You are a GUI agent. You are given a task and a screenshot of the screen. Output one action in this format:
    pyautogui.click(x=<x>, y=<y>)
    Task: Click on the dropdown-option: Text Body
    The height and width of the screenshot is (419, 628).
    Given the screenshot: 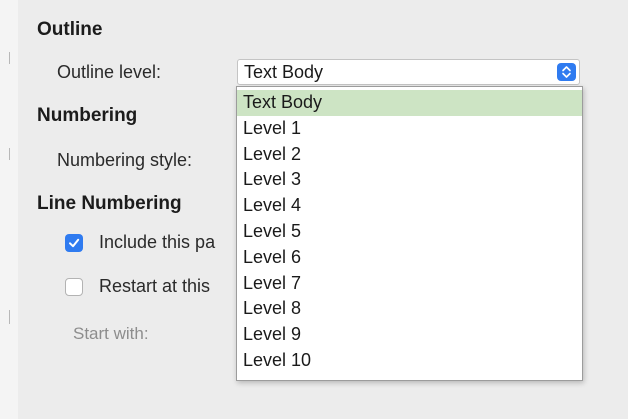 What is the action you would take?
    pyautogui.click(x=409, y=103)
    